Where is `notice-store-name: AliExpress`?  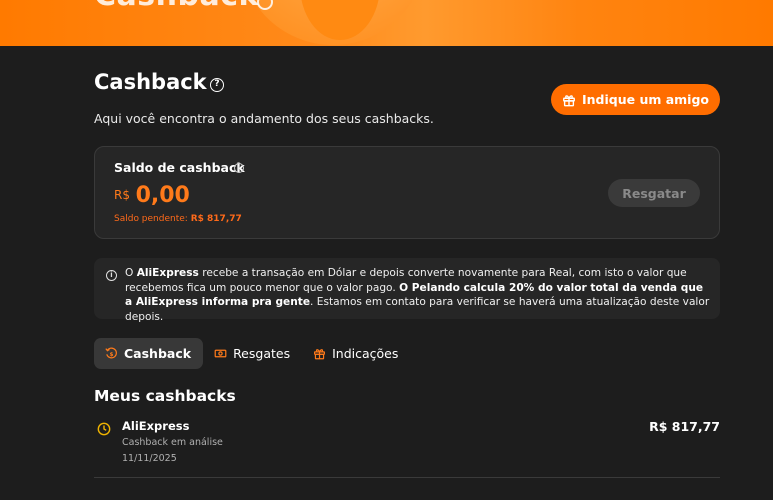
notice-store-name: AliExpress is located at coordinates (167, 273).